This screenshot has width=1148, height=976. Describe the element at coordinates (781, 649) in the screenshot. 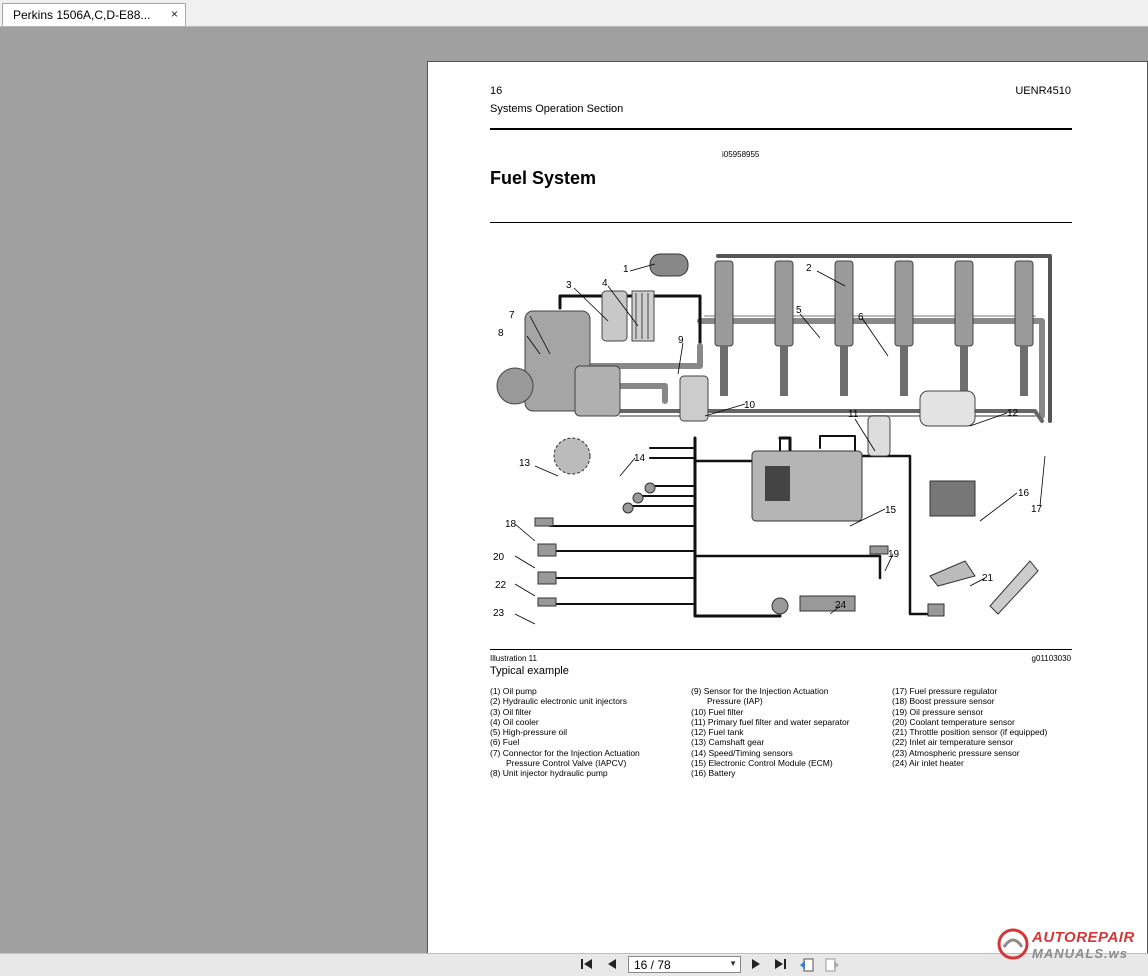

I see `caption-rule` at that location.